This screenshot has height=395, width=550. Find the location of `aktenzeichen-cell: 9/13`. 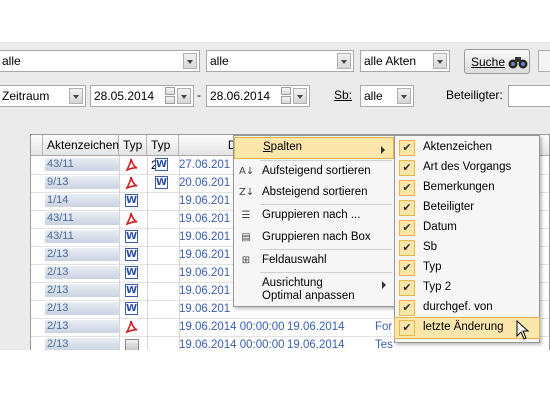

aktenzeichen-cell: 9/13 is located at coordinates (82, 182).